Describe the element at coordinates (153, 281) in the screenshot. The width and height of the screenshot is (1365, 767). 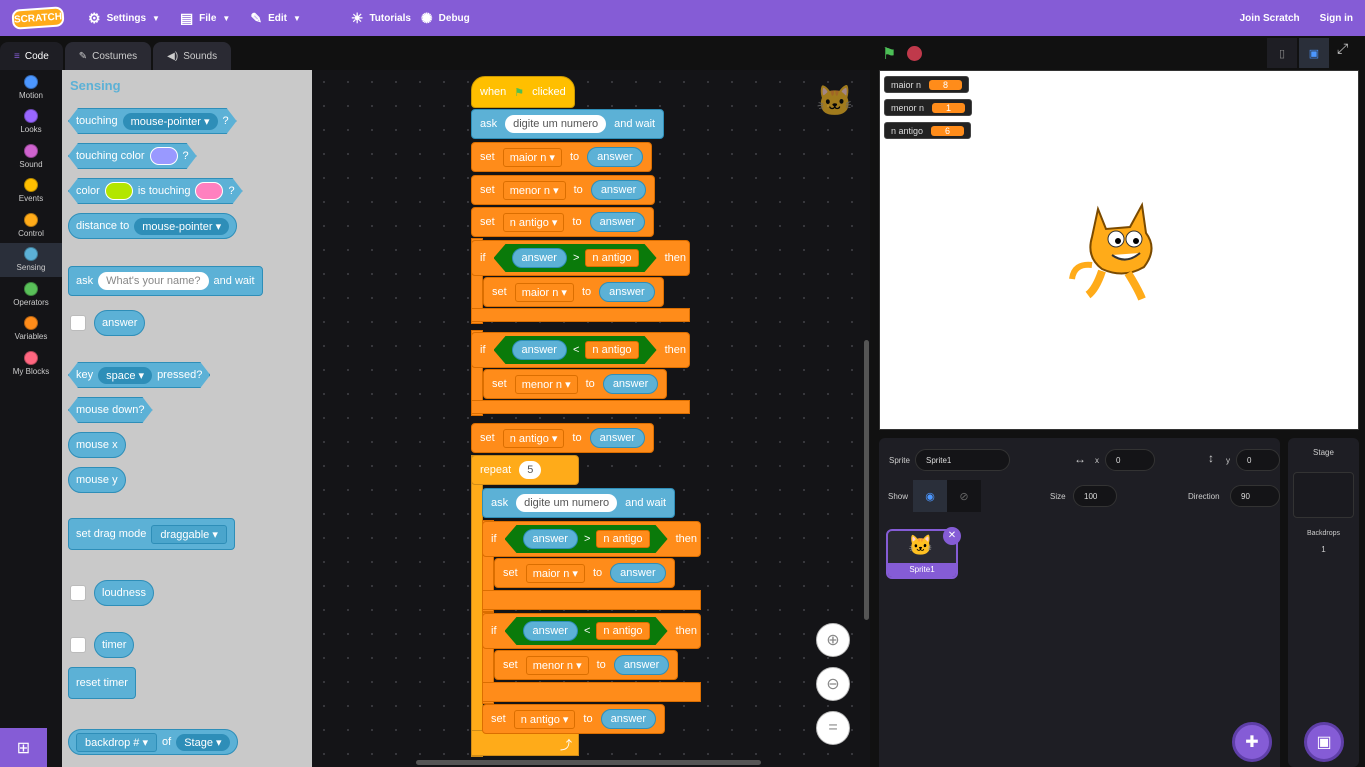
I see `ask-input: What's your name?` at that location.